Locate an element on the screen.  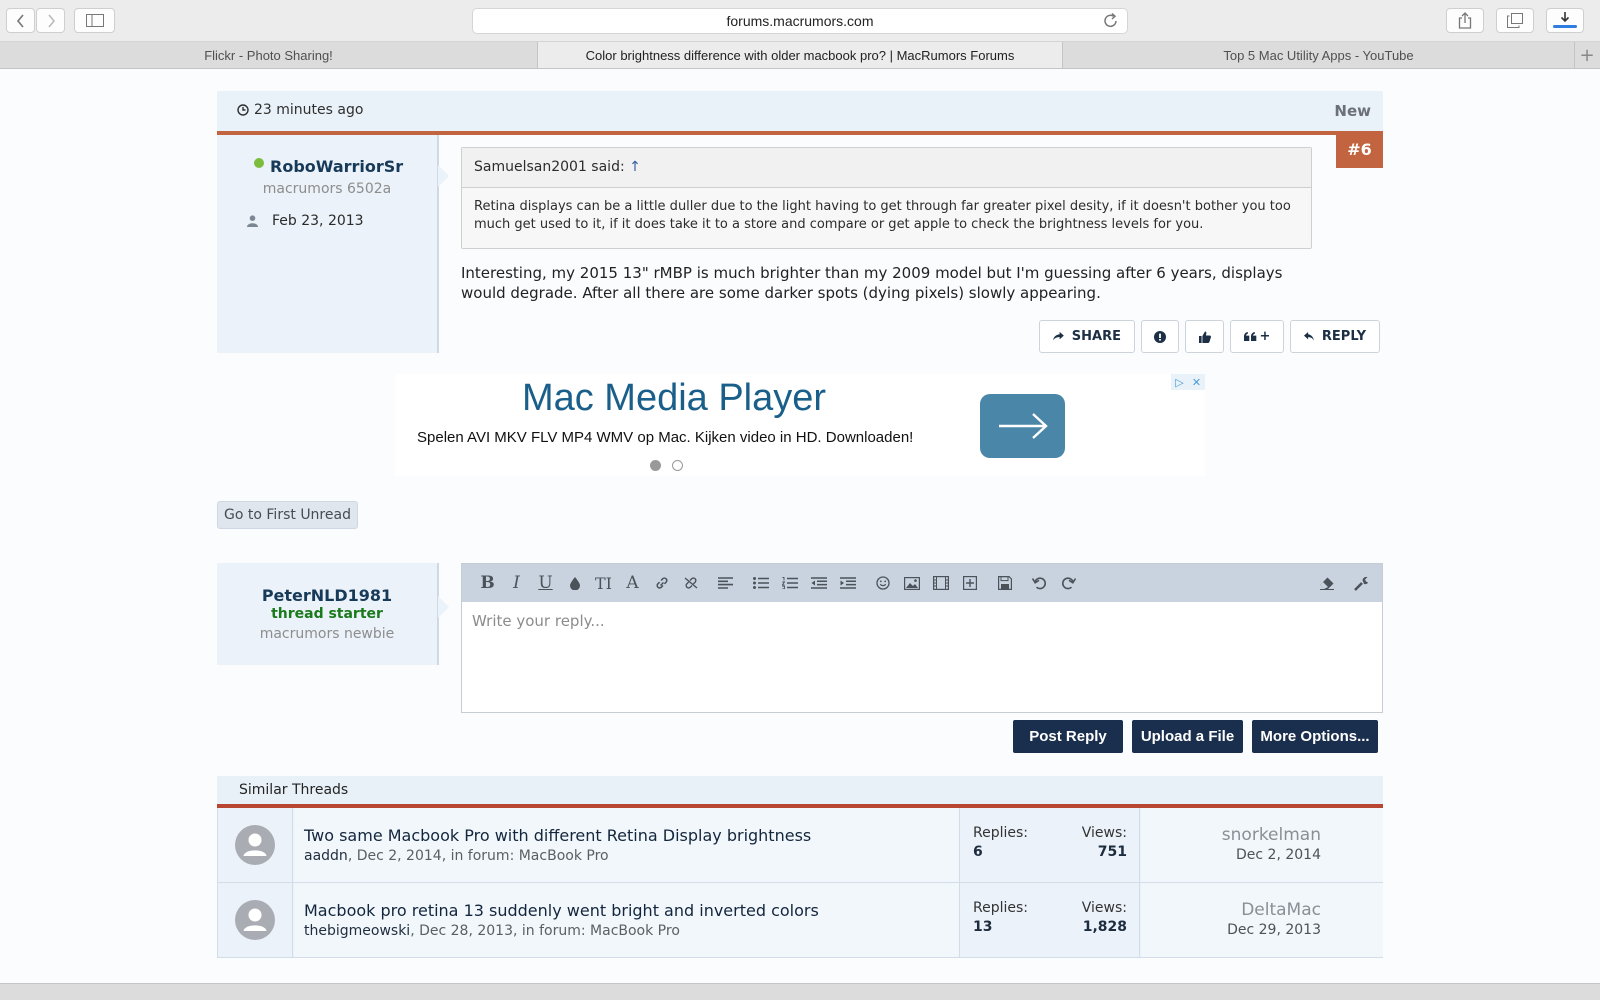
last-post-date: Dec 29, 2013 is located at coordinates (1231, 930).